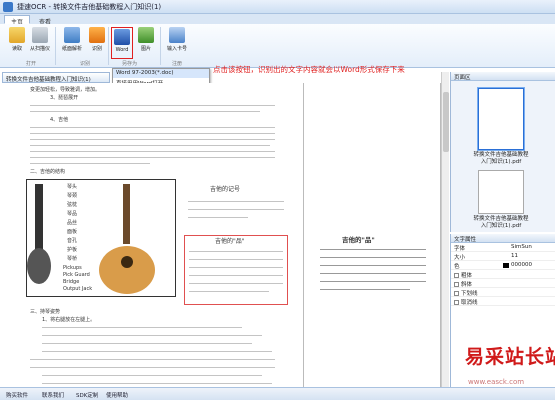 Image resolution: width=555 pixels, height=400 pixels. What do you see at coordinates (72, 259) in the screenshot?
I see `guitar-label: 琴桥` at bounding box center [72, 259].